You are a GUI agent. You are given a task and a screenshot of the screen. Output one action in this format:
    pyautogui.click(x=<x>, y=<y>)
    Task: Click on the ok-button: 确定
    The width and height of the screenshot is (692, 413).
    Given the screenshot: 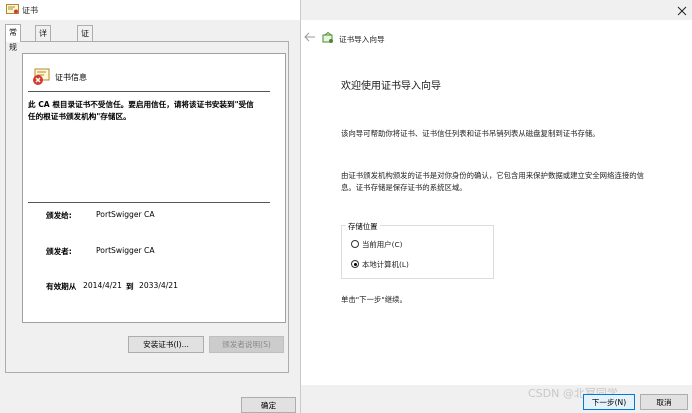 What is the action you would take?
    pyautogui.click(x=268, y=405)
    